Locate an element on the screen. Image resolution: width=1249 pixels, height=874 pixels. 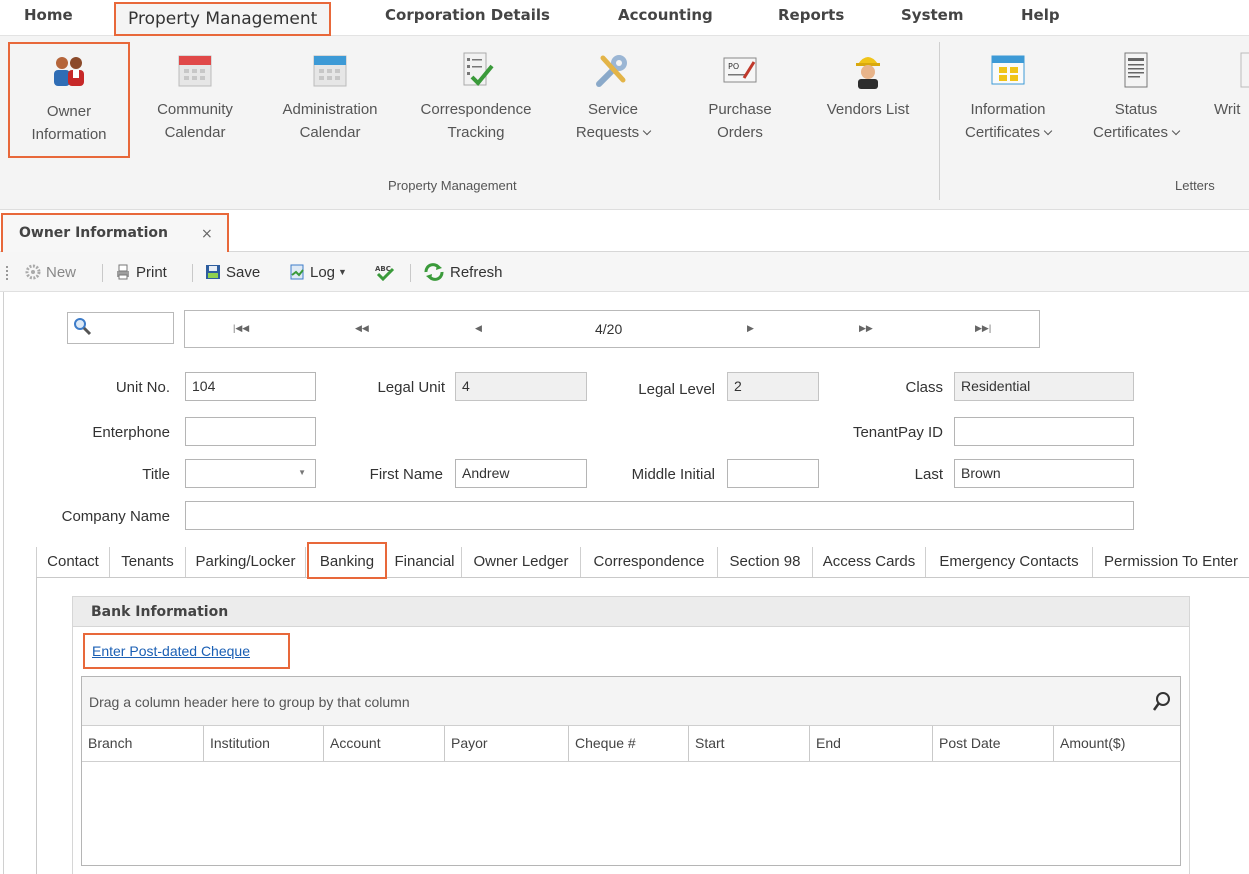
unit-no-field: 104 is located at coordinates (250, 386).